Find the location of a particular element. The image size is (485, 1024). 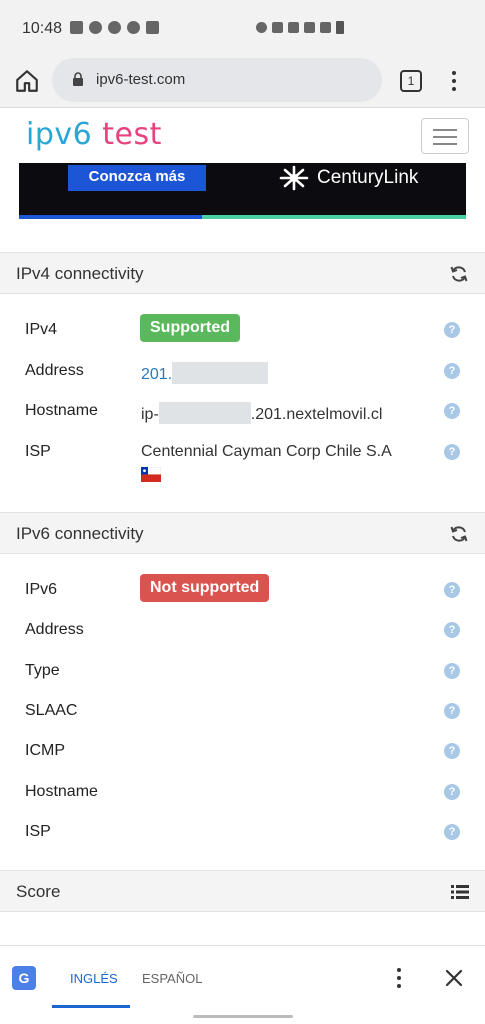

signal-icon is located at coordinates (277, 27).